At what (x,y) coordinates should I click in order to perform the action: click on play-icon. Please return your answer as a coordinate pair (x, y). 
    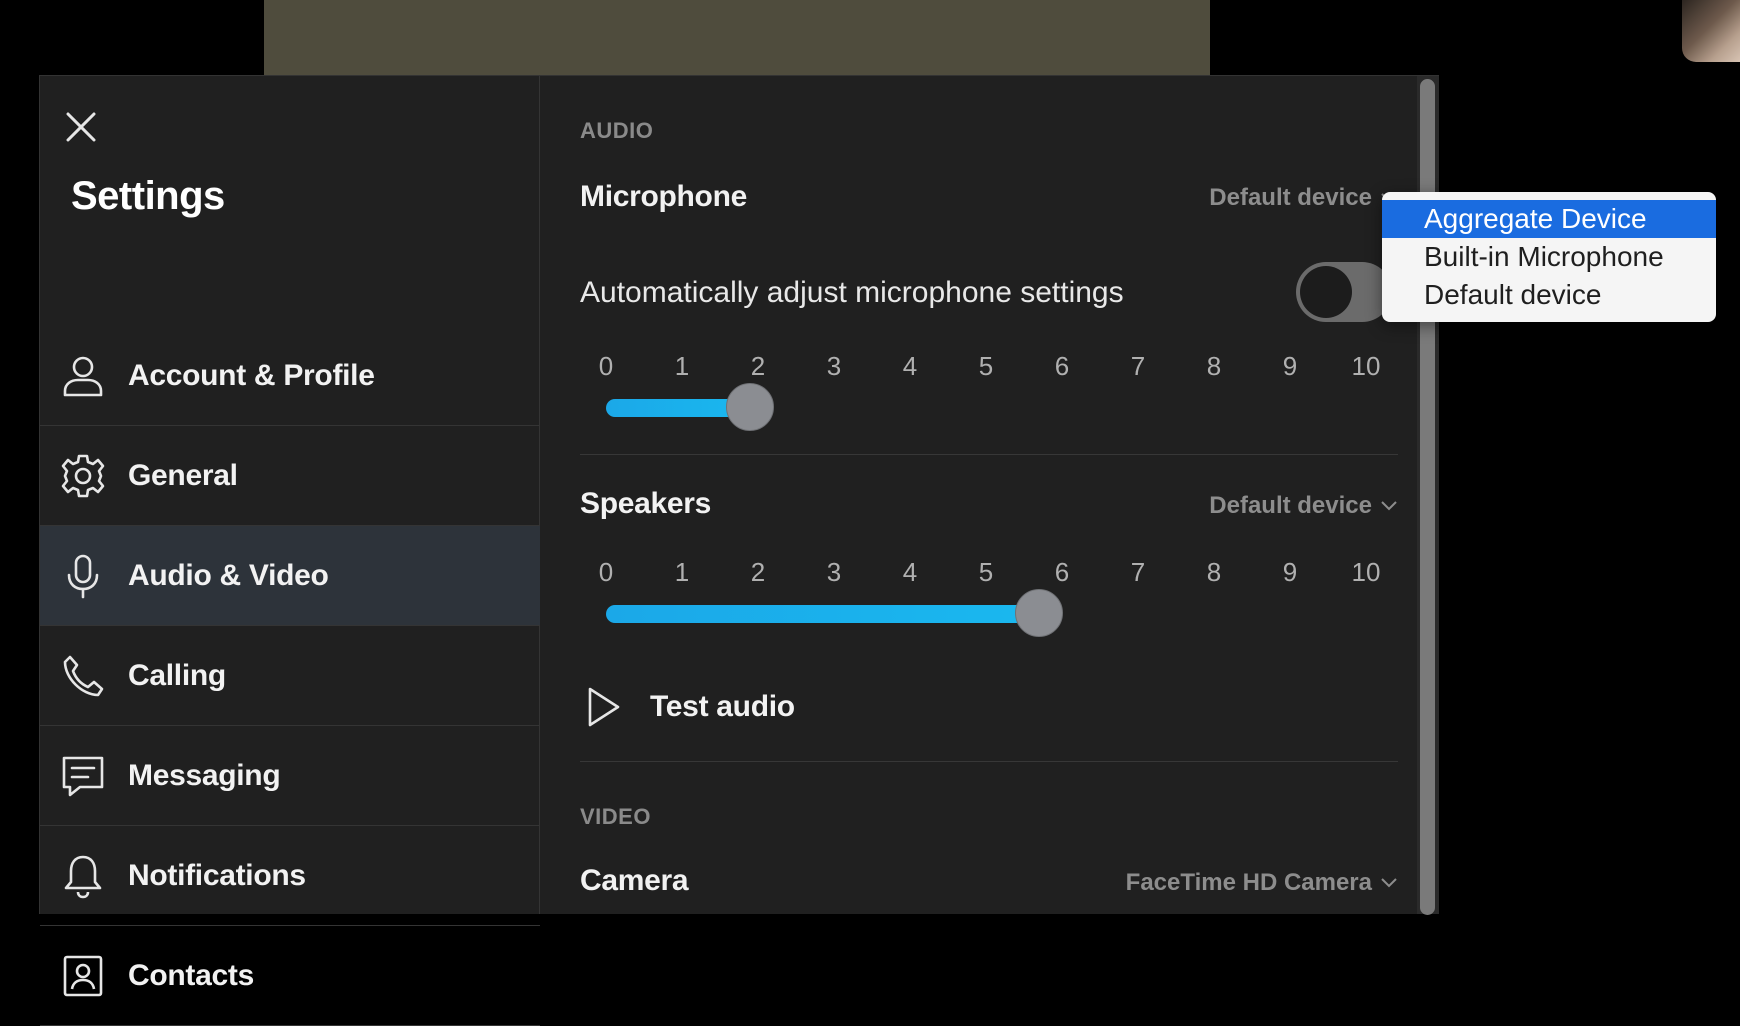
    Looking at the image, I should click on (604, 707).